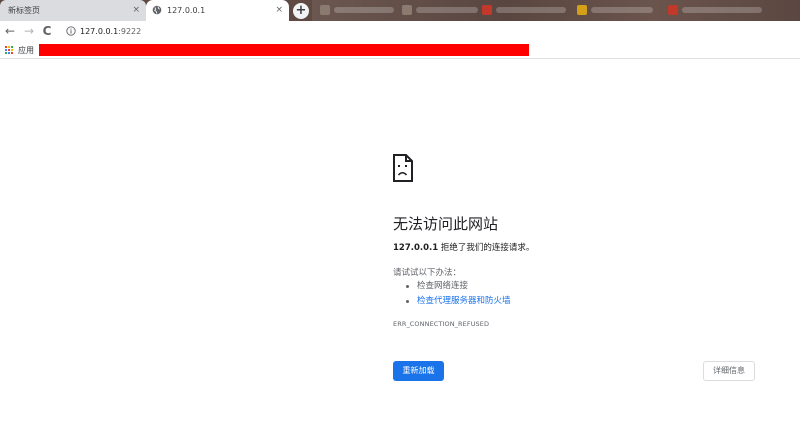 The image size is (800, 434). I want to click on error-code: ERR_CONNECTION_REFUSED, so click(441, 324).